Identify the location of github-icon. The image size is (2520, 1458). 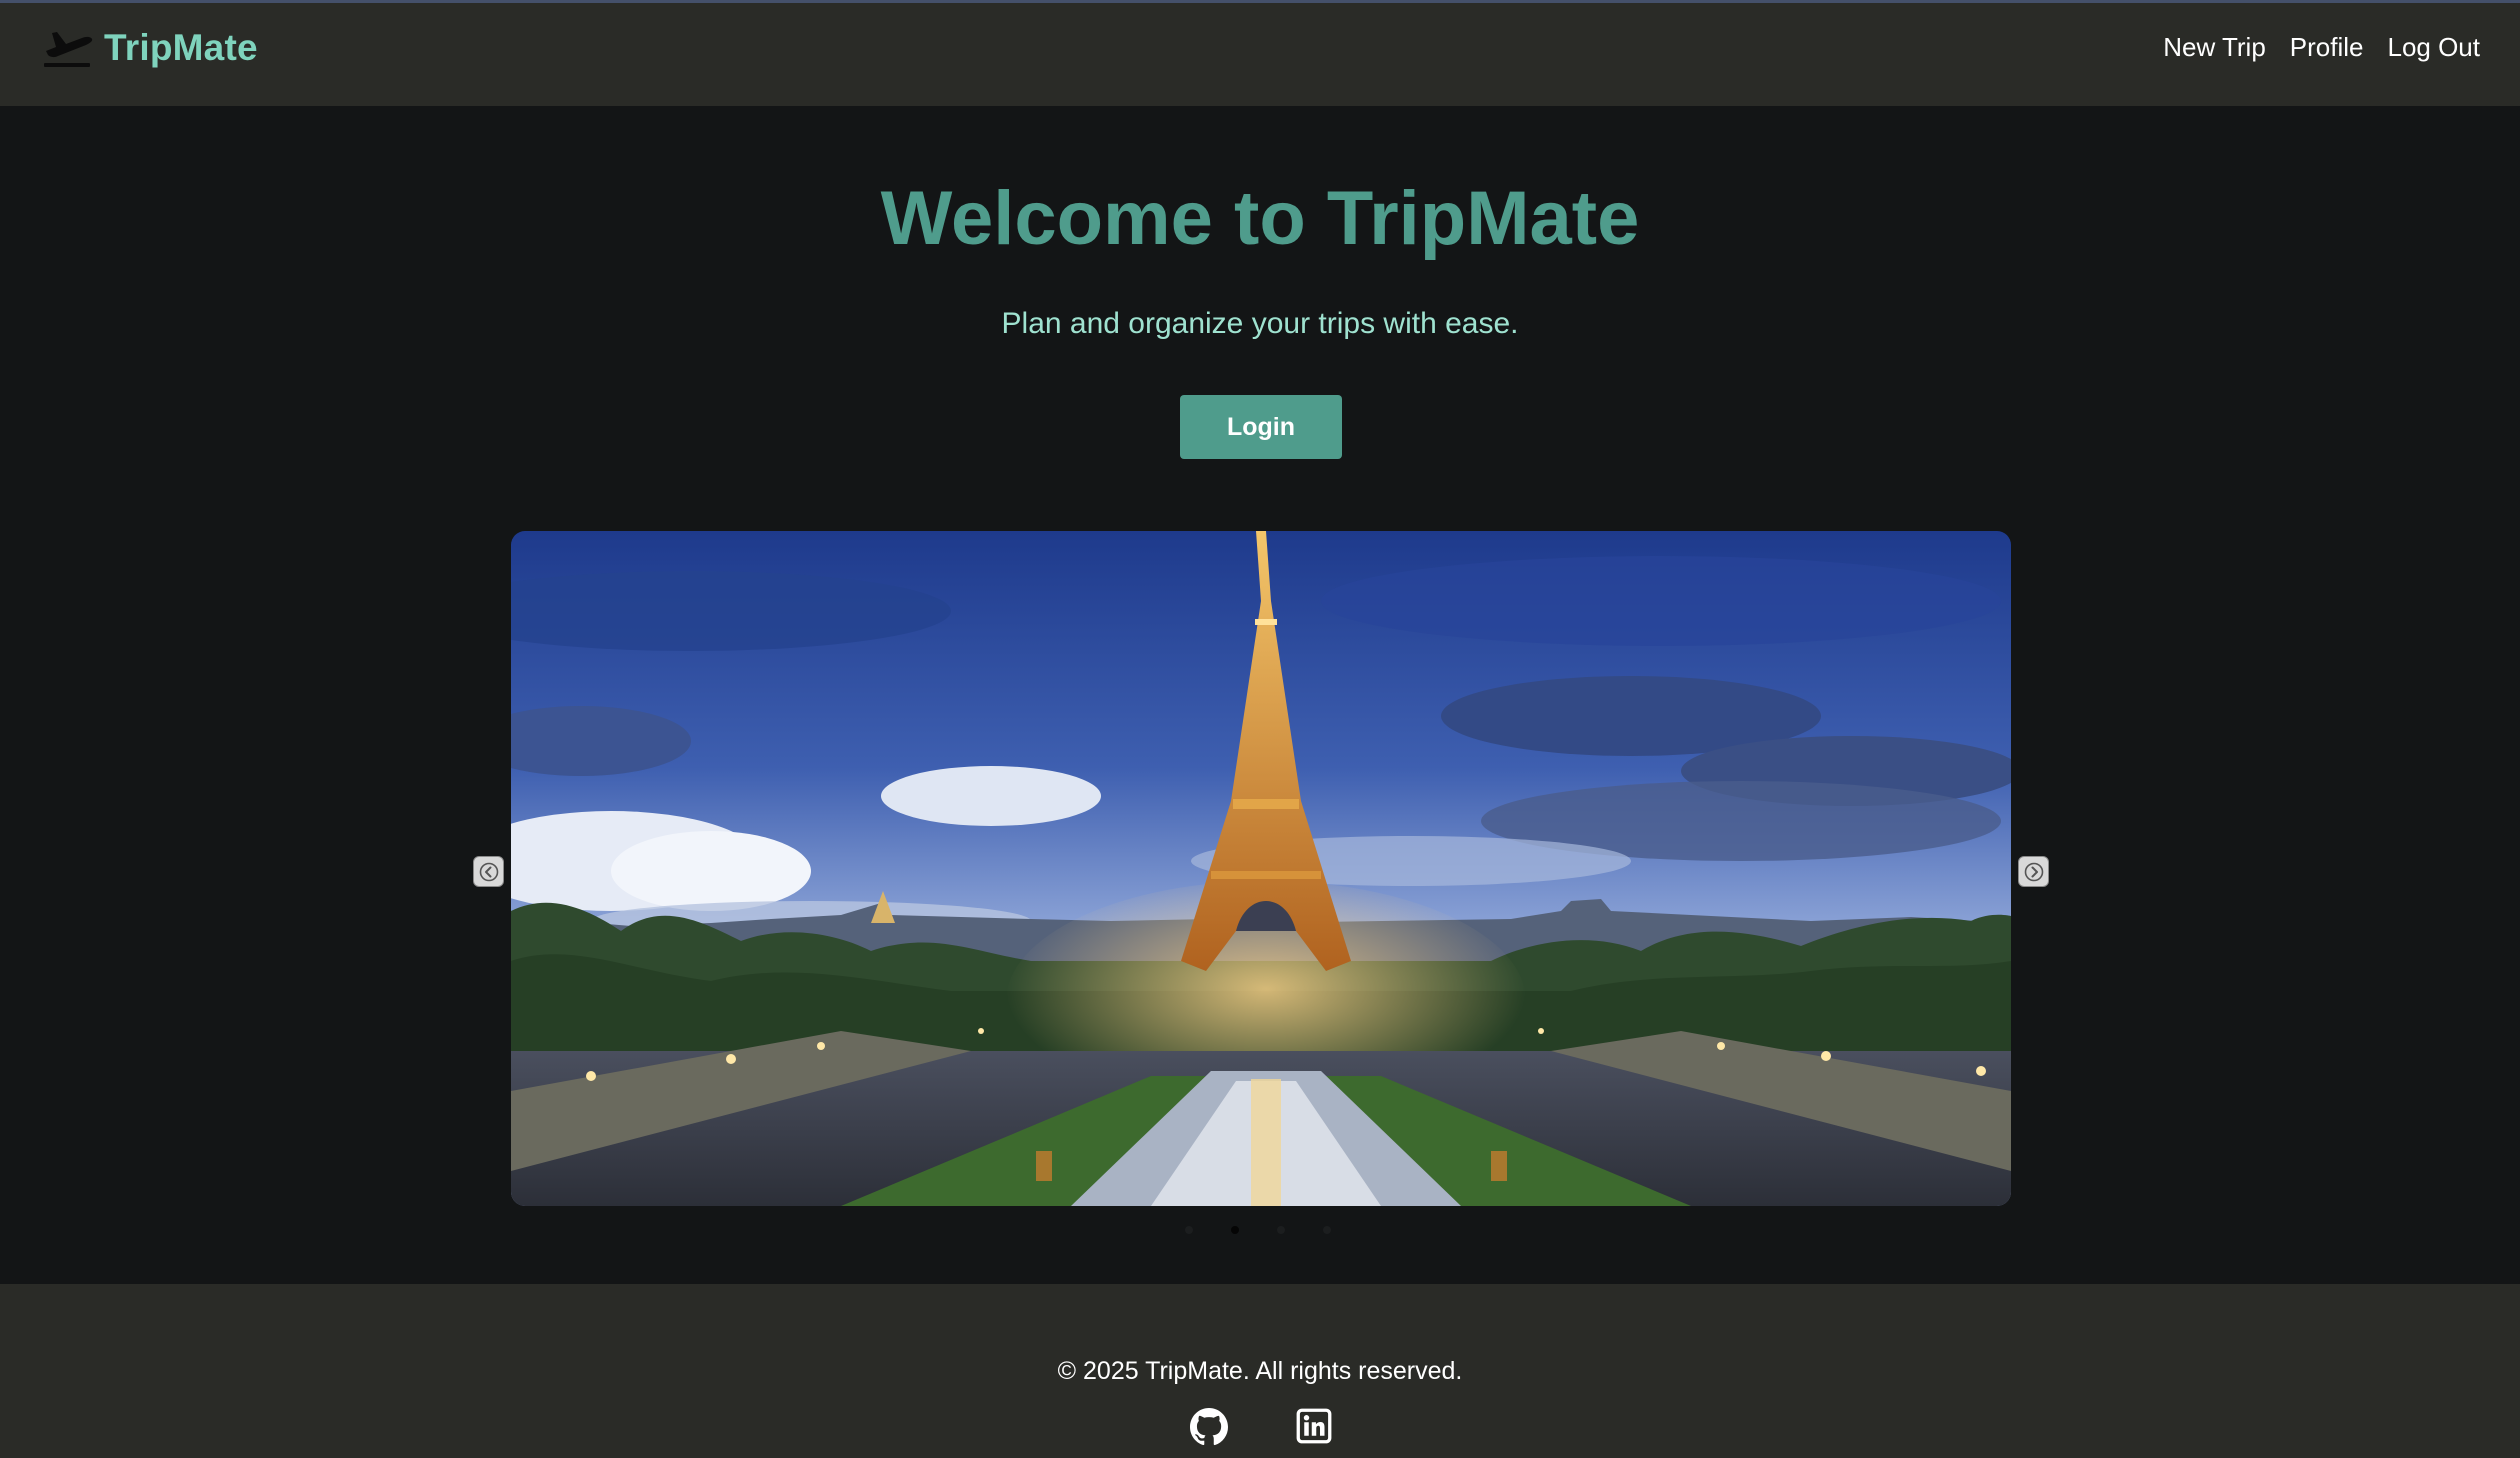
(1209, 1427).